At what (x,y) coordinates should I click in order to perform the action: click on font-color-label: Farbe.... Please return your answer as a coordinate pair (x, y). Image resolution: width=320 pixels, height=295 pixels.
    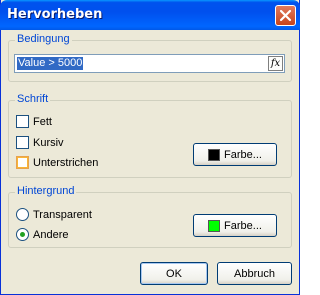
    Looking at the image, I should click on (243, 154).